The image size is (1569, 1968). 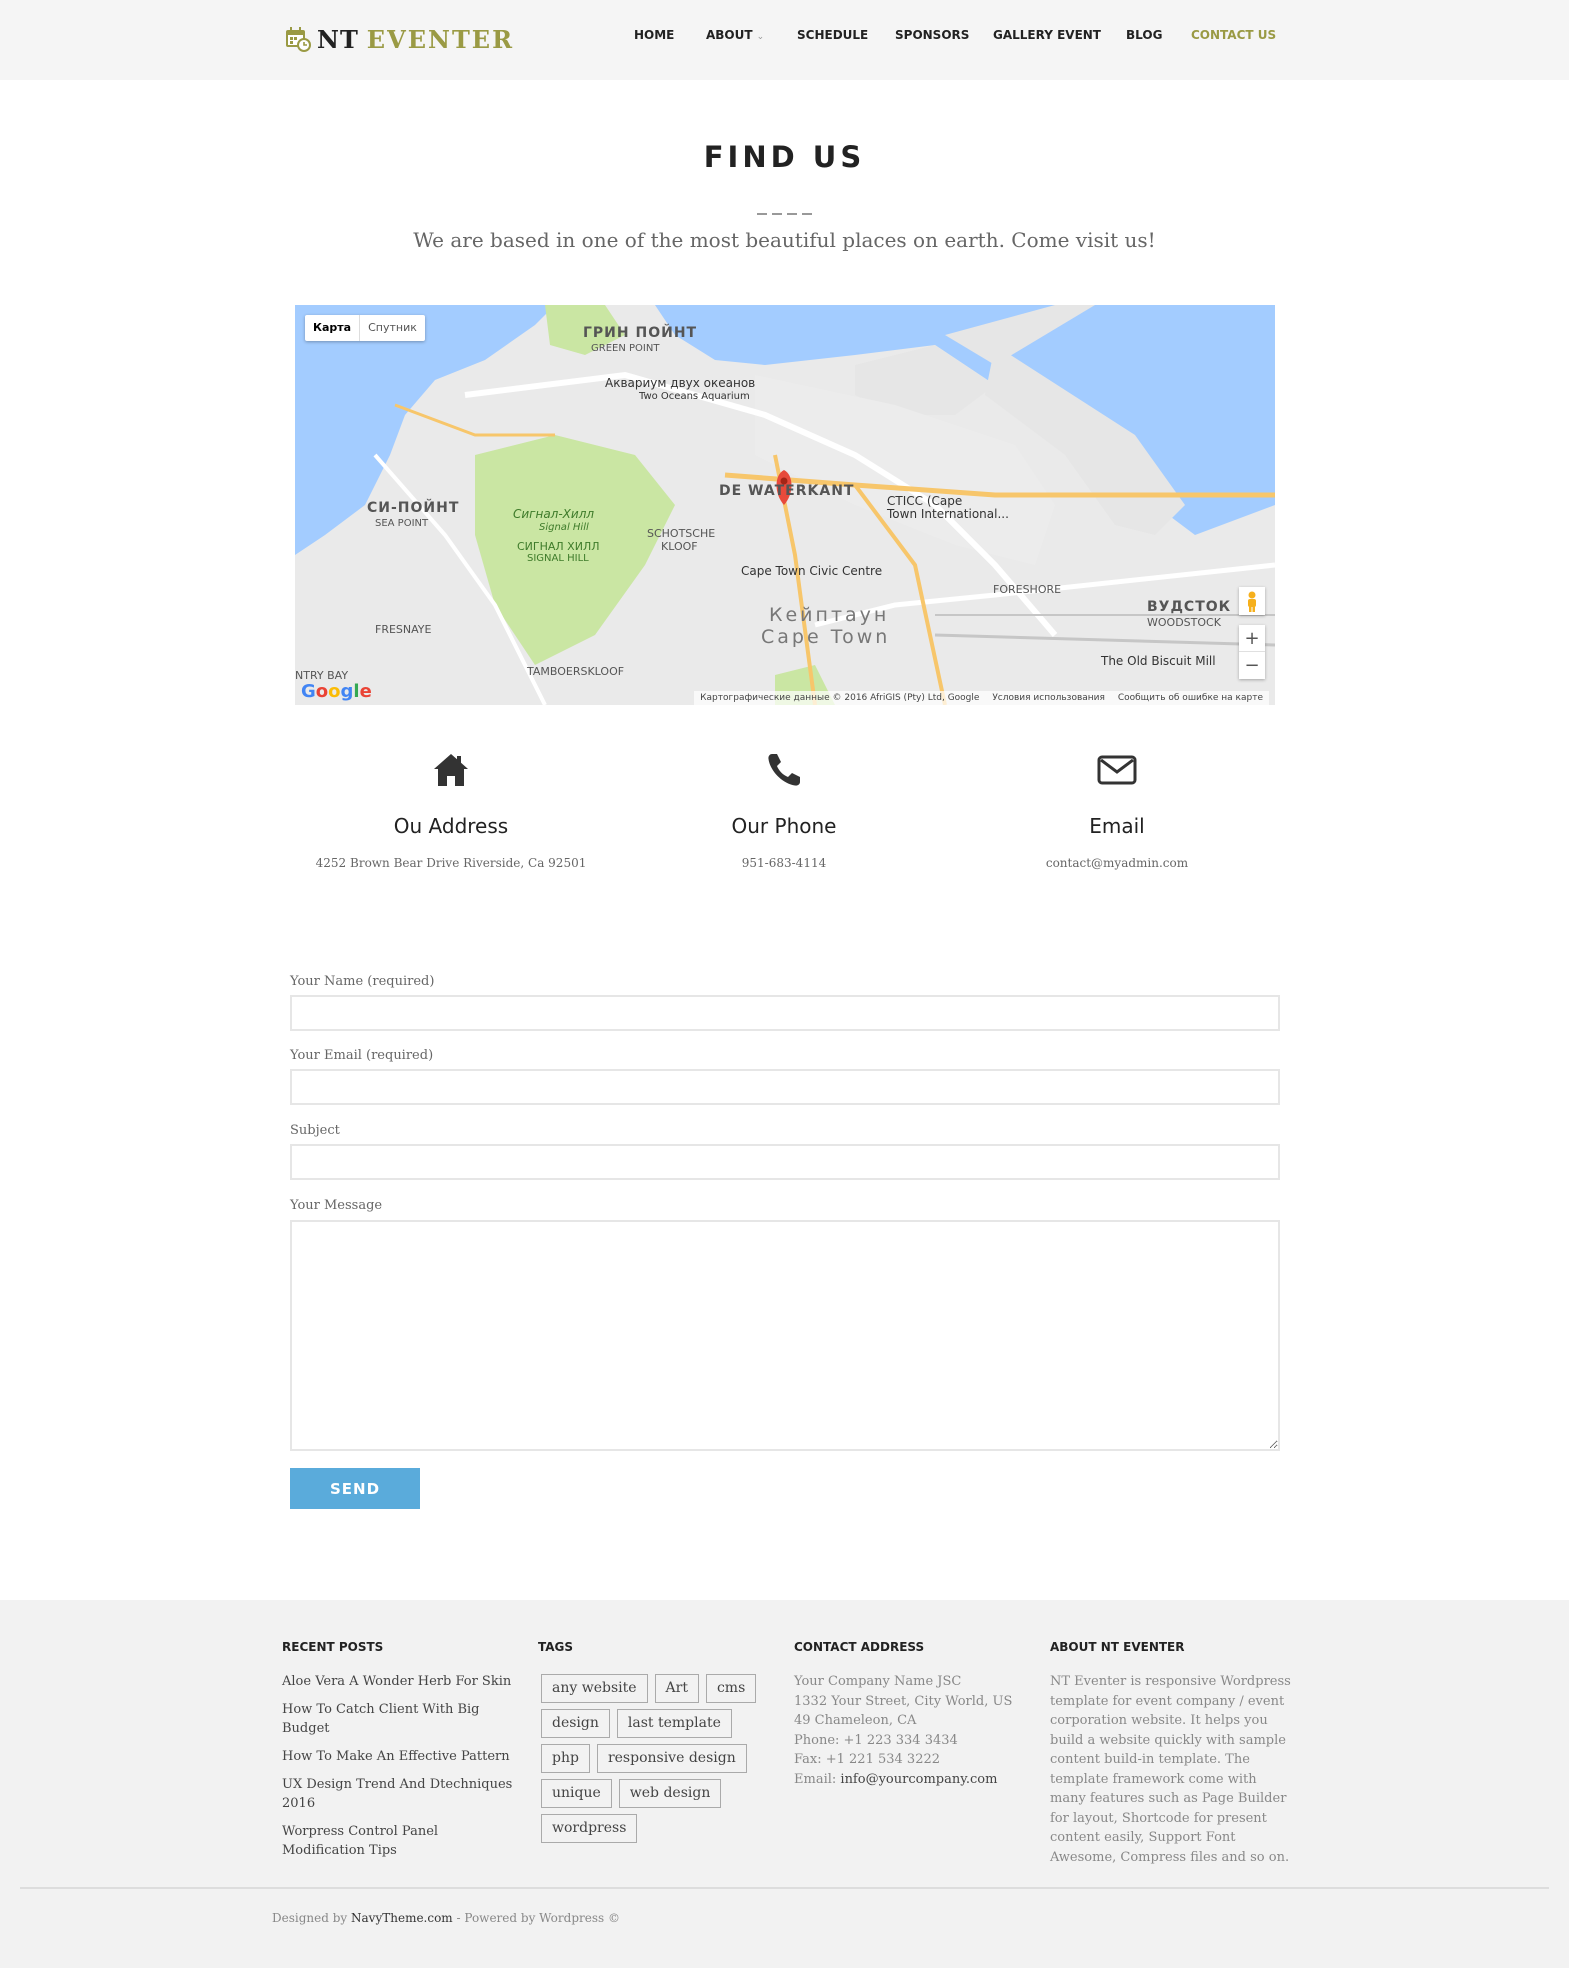 I want to click on tag-link: any website, so click(x=594, y=1688).